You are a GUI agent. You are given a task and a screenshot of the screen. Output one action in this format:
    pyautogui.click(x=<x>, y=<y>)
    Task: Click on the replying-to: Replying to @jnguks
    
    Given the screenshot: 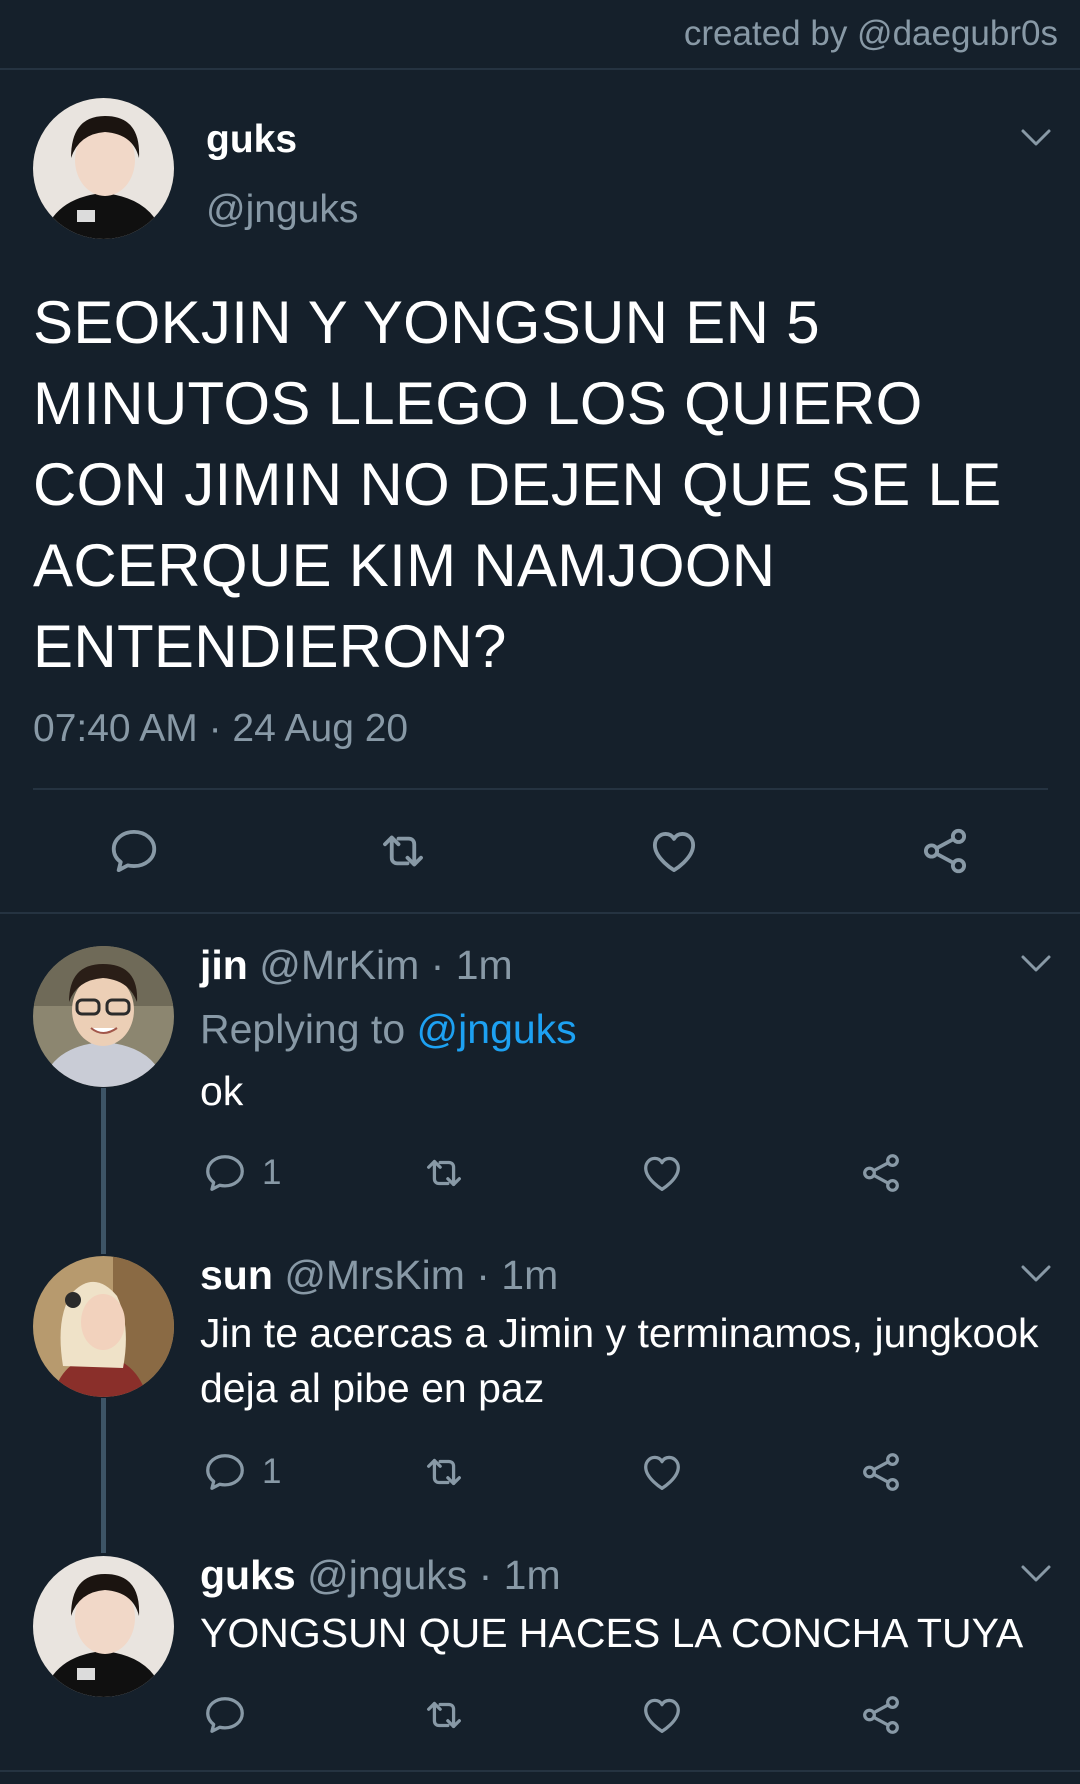 What is the action you would take?
    pyautogui.click(x=388, y=1029)
    